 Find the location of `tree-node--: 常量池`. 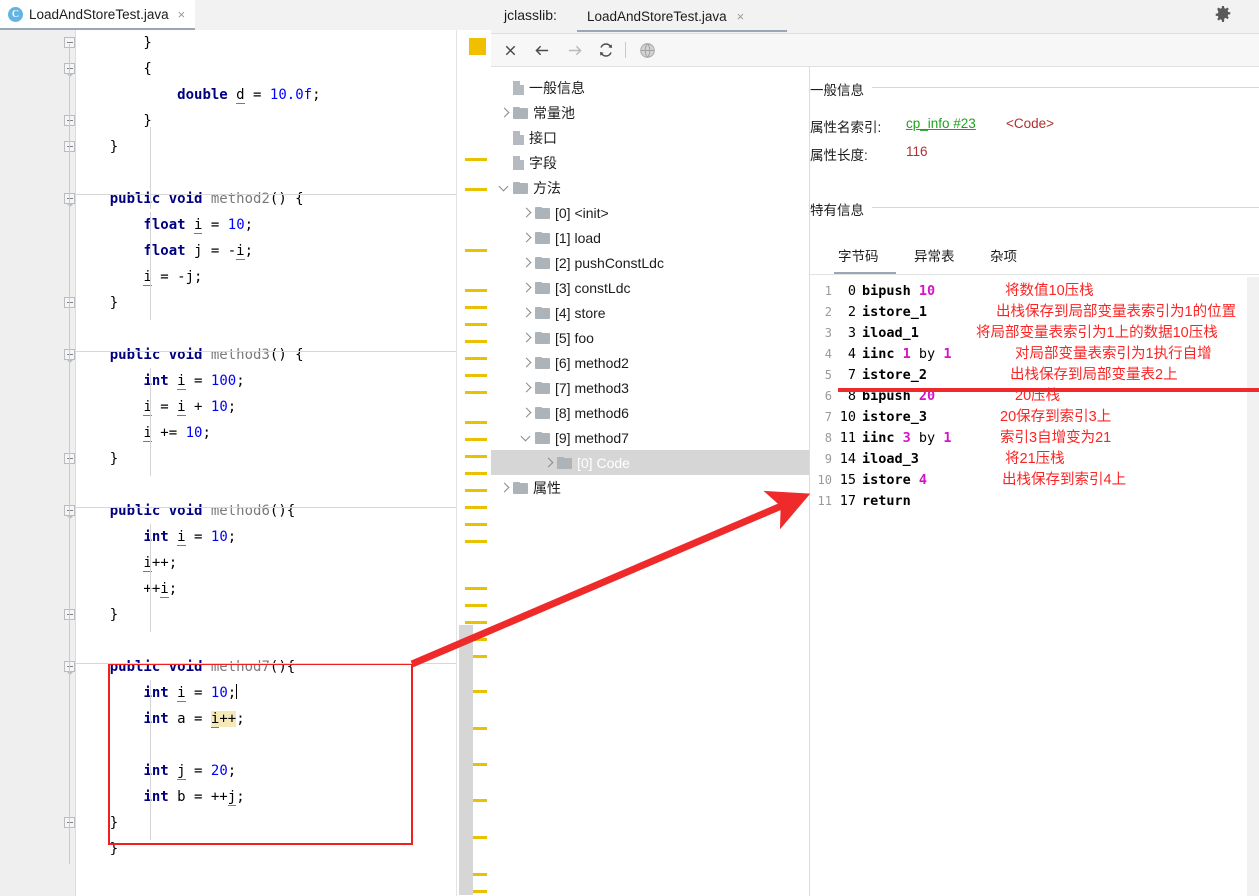

tree-node--: 常量池 is located at coordinates (650, 112).